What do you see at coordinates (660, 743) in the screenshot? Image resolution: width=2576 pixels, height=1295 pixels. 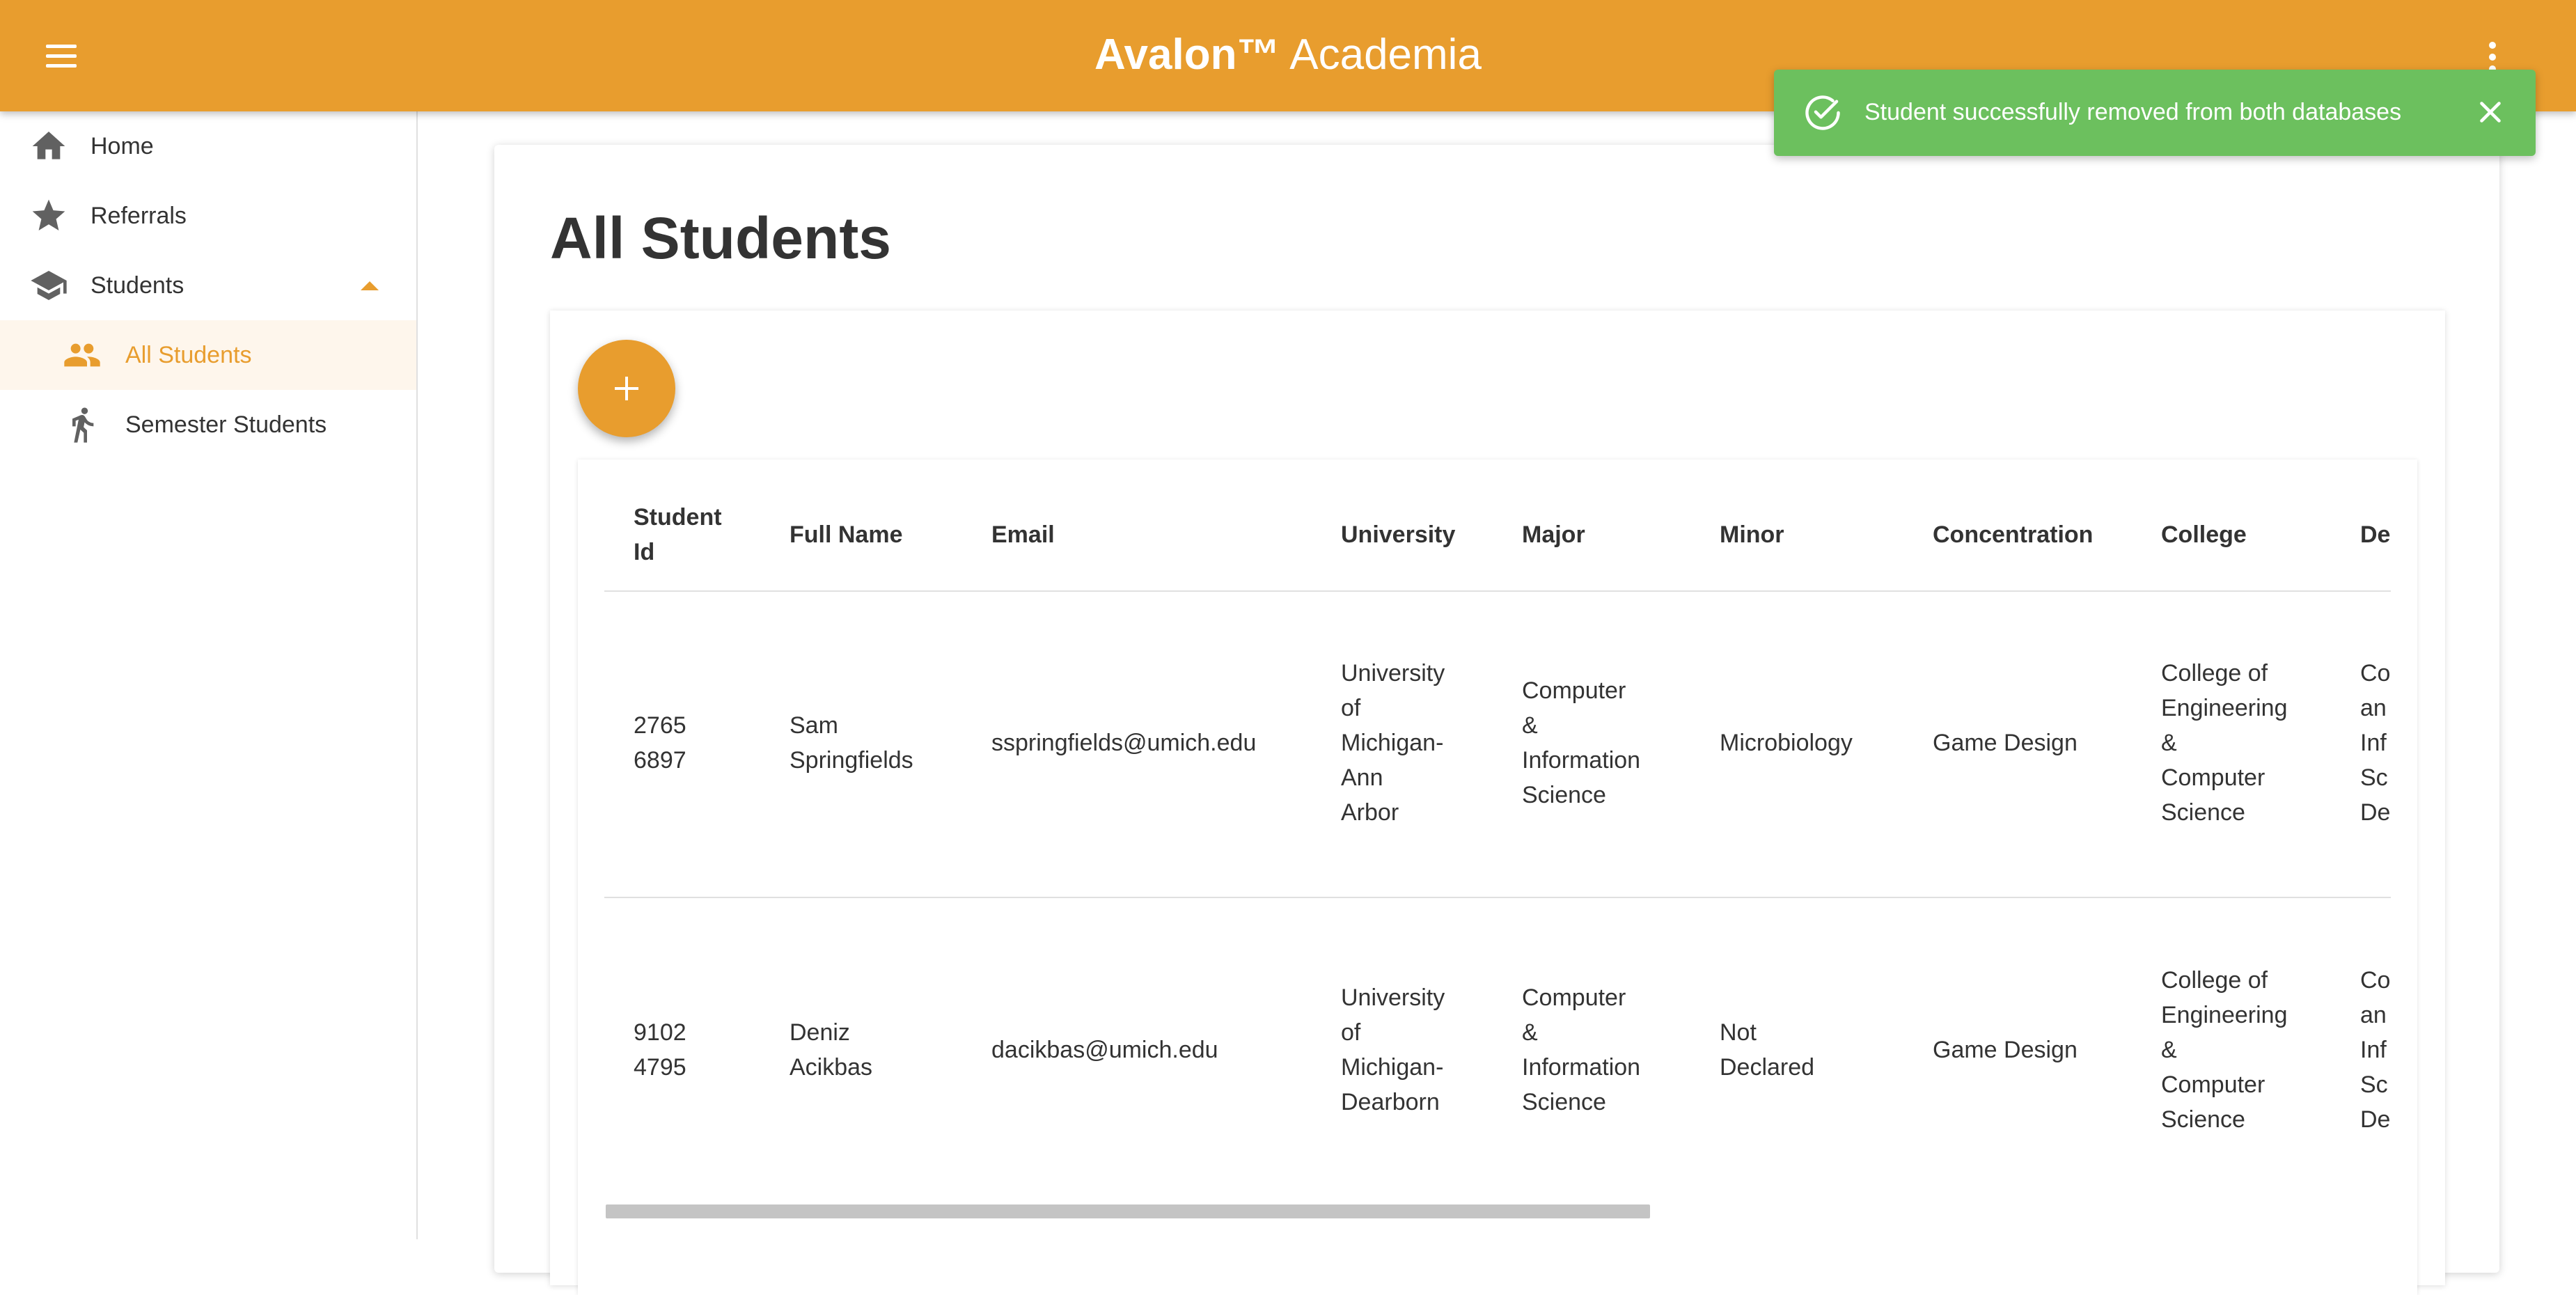 I see `cell-student-id: 2765 6897` at bounding box center [660, 743].